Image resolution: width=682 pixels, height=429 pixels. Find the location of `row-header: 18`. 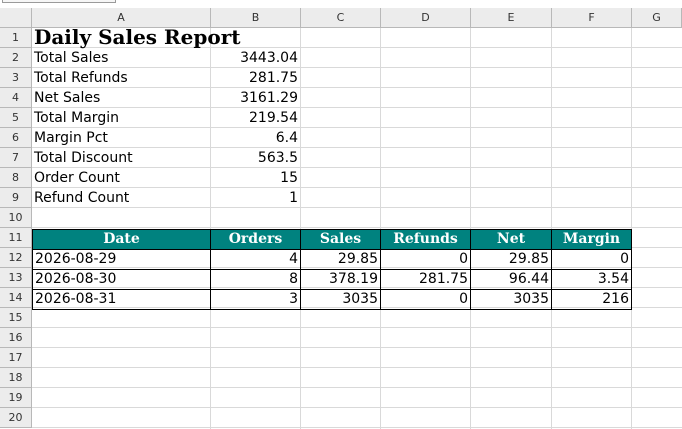

row-header: 18 is located at coordinates (16, 378).